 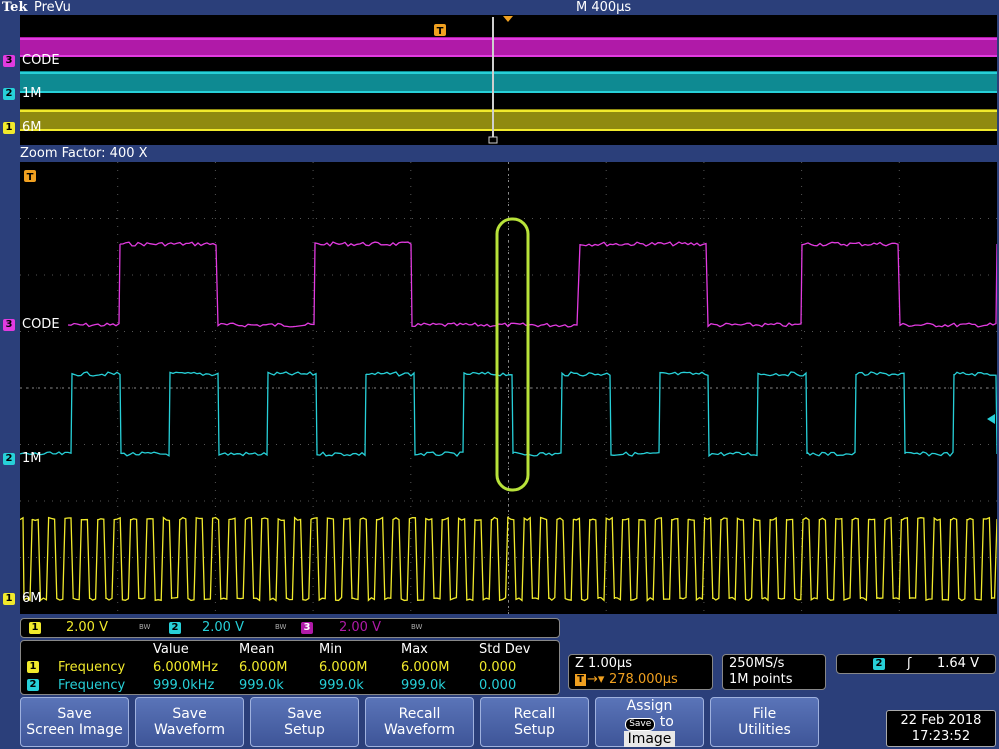 I want to click on zoom-ch3-label: CODE, so click(x=41, y=324).